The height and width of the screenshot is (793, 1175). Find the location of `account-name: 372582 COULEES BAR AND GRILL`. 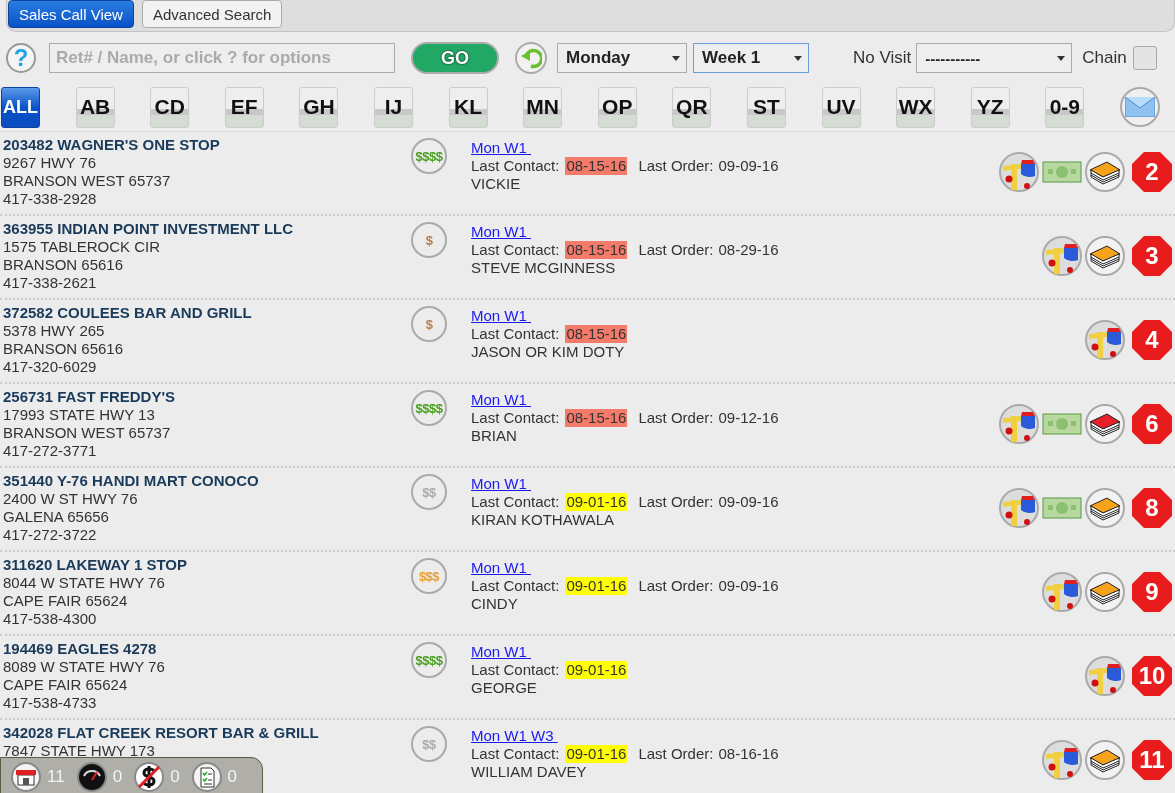

account-name: 372582 COULEES BAR AND GRILL is located at coordinates (128, 313).